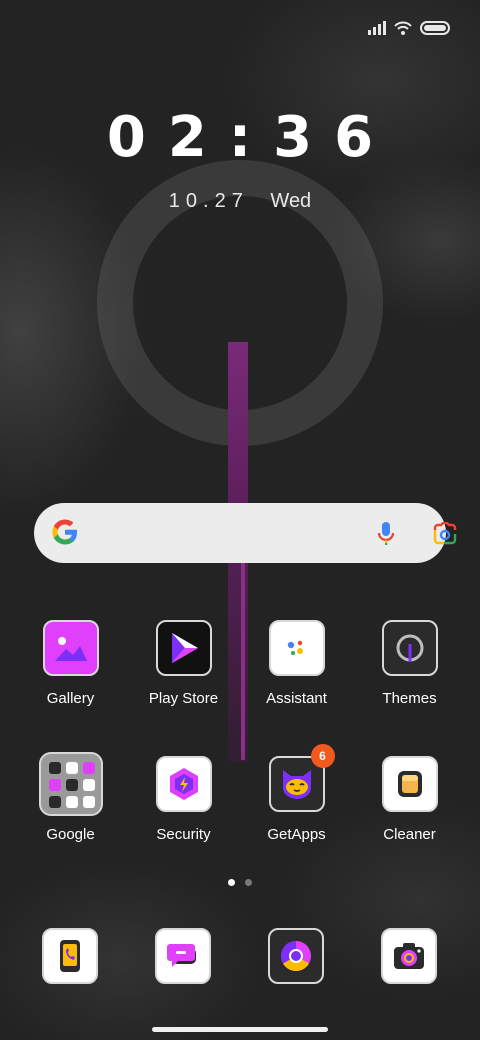  I want to click on dock-camera, so click(409, 956).